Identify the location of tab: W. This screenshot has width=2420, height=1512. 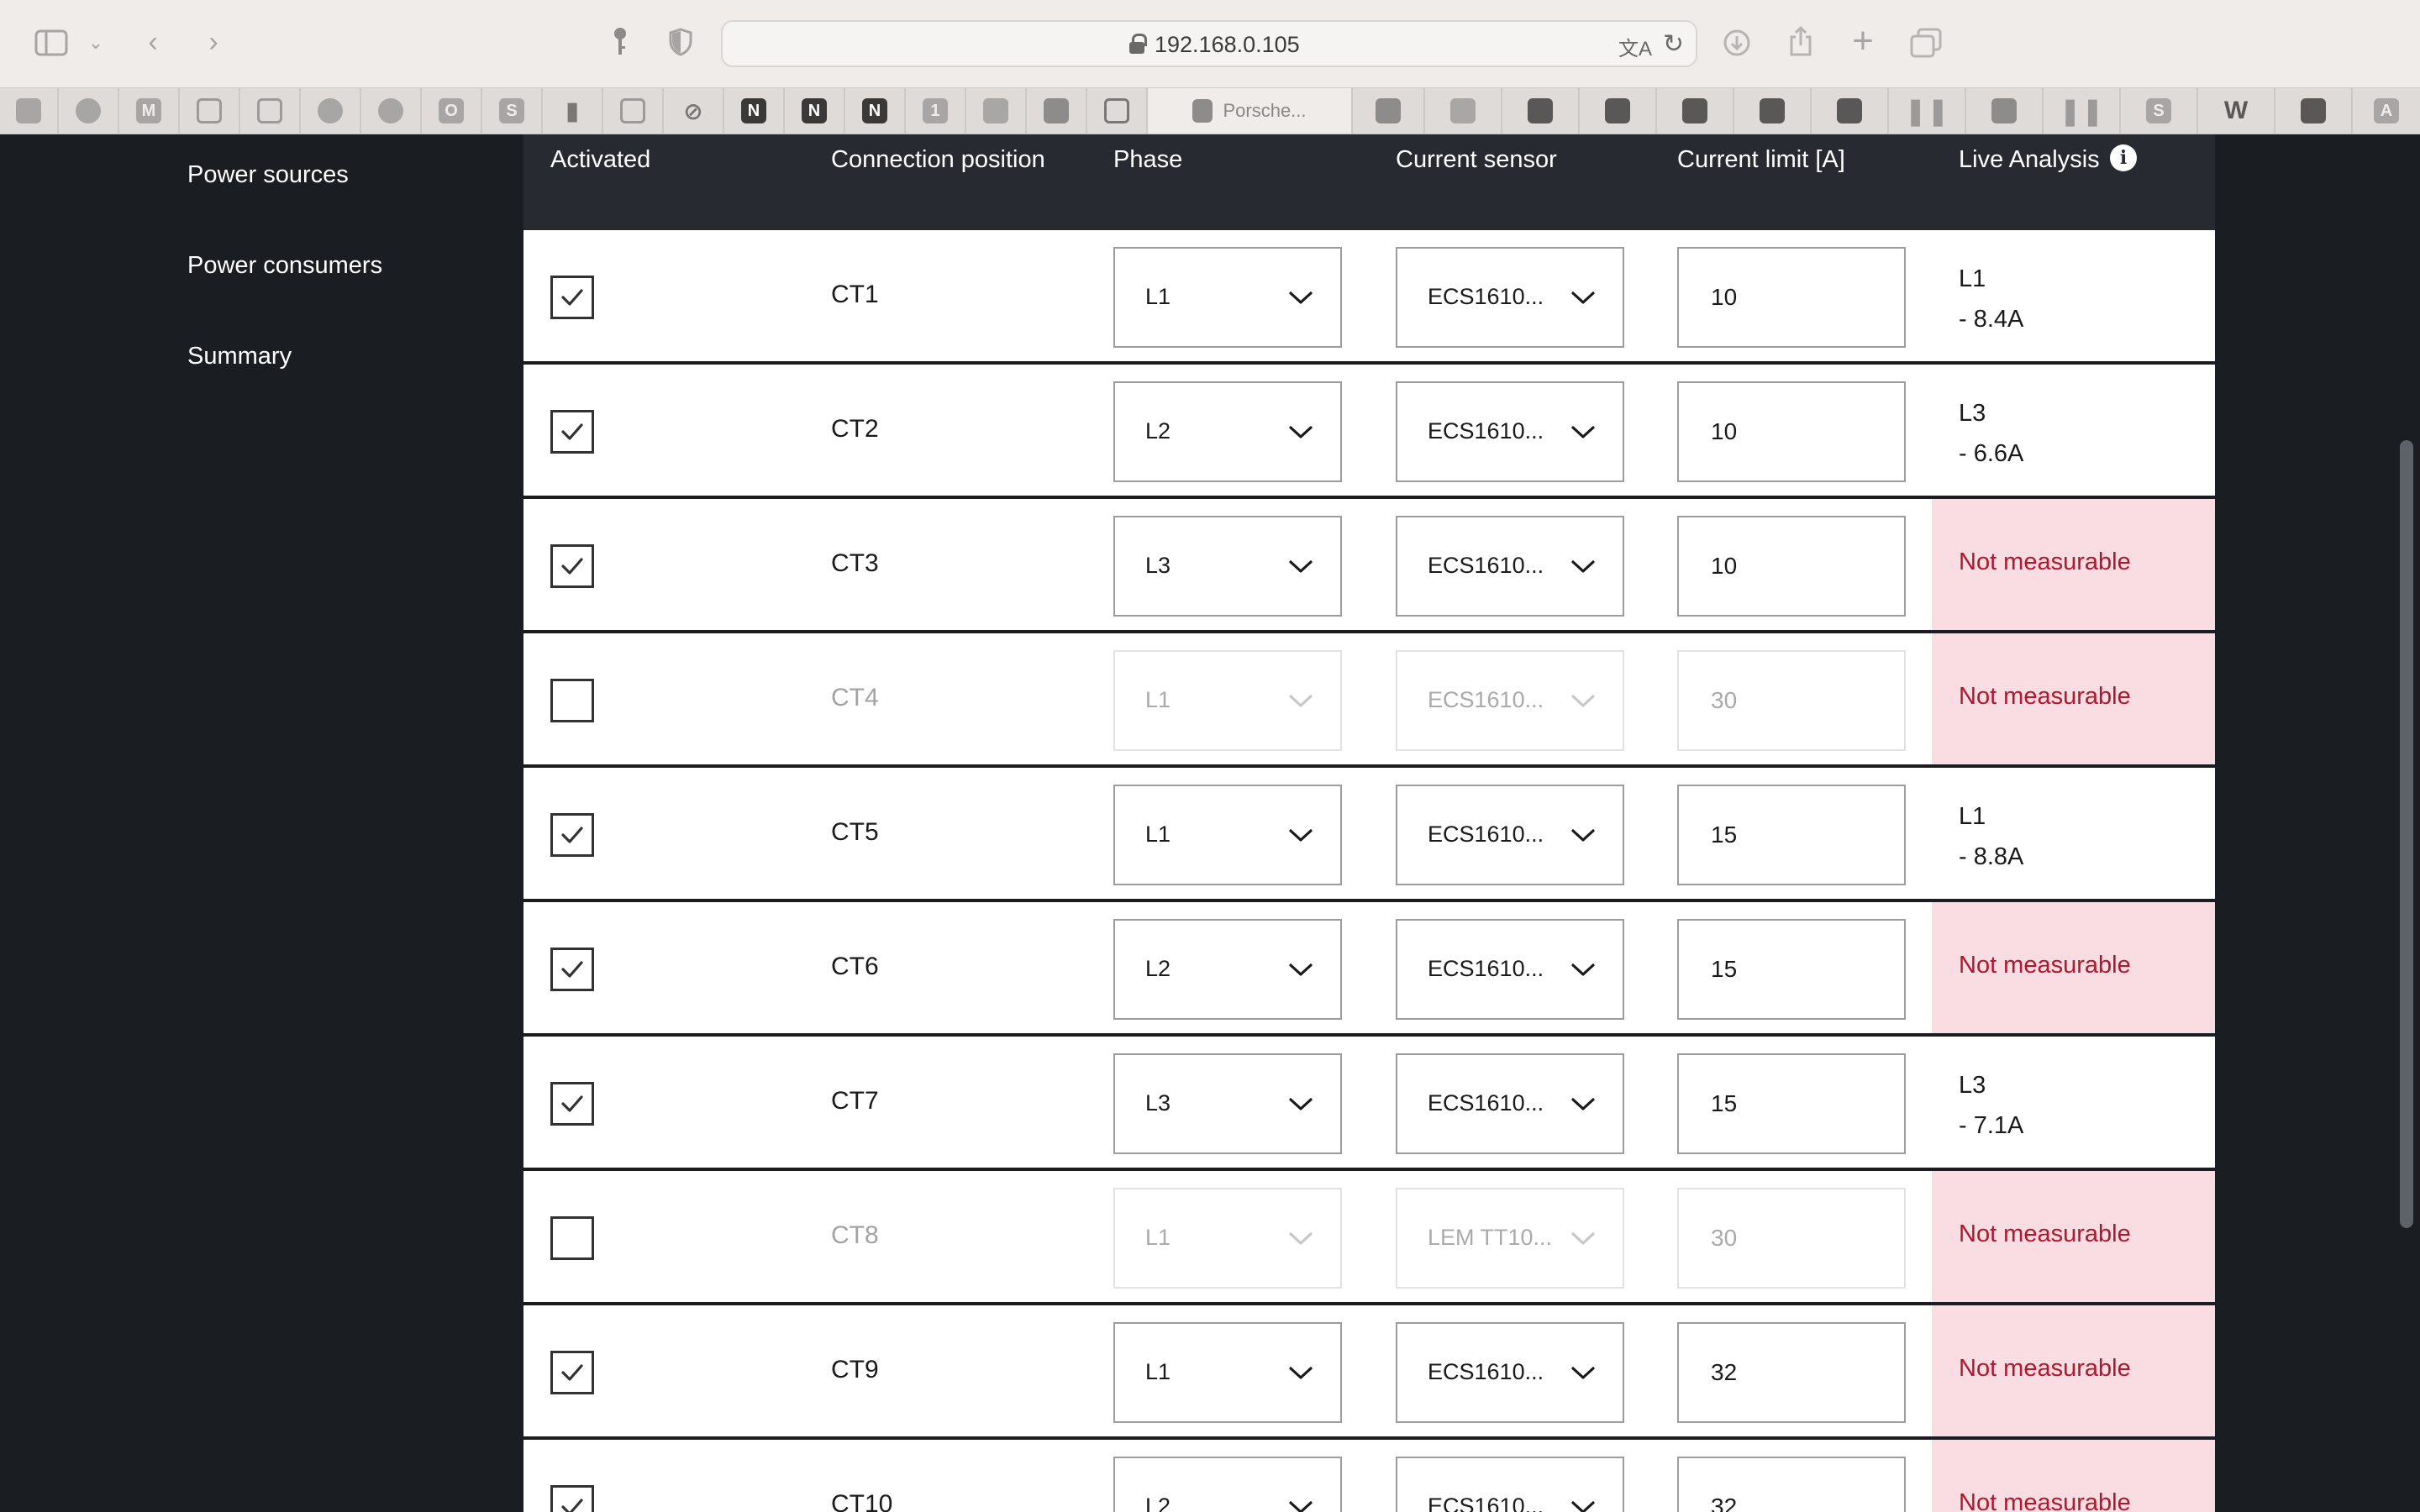
(2236, 111).